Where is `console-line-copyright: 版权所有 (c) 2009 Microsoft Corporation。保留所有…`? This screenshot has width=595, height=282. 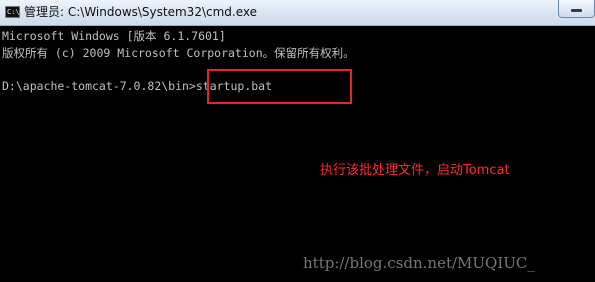
console-line-copyright: 版权所有 (c) 2009 Microsoft Corporation。保留所有… is located at coordinates (178, 53).